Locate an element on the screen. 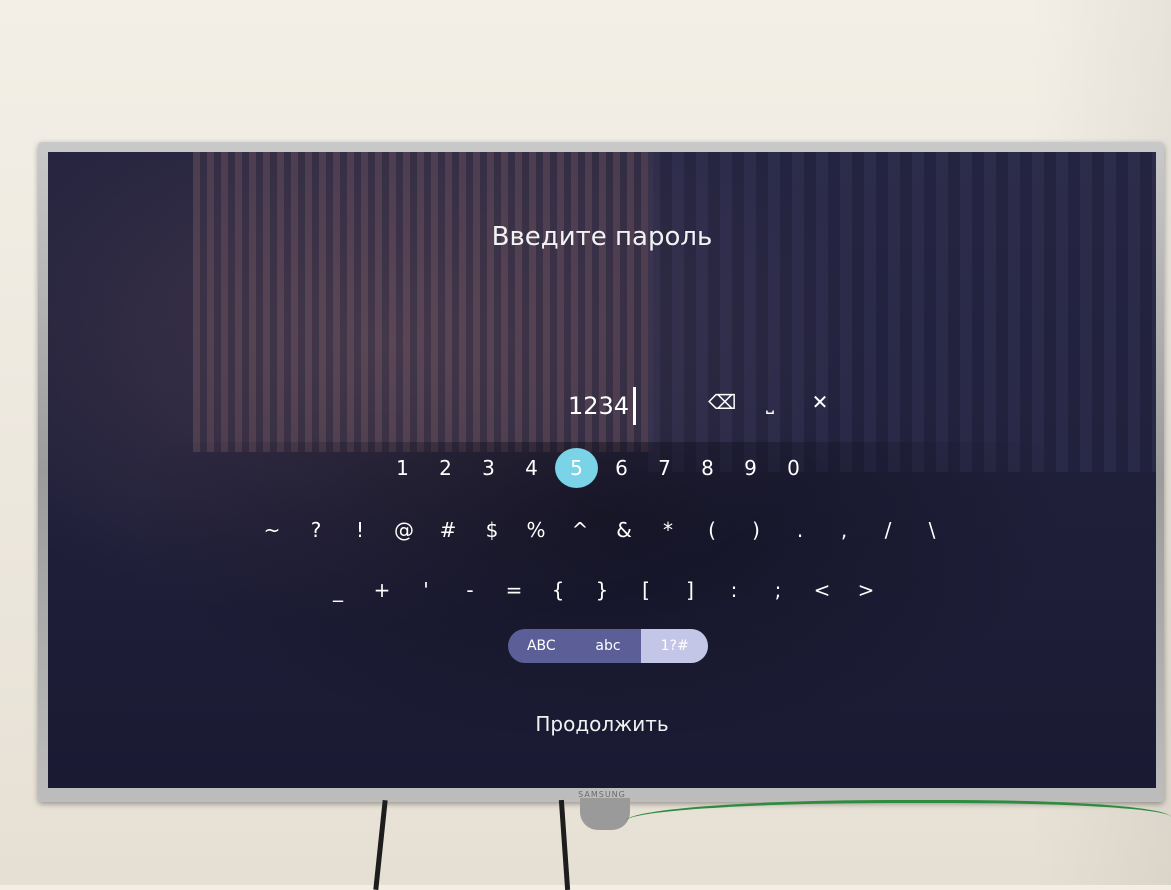 This screenshot has height=890, width=1171. key: = is located at coordinates (514, 590).